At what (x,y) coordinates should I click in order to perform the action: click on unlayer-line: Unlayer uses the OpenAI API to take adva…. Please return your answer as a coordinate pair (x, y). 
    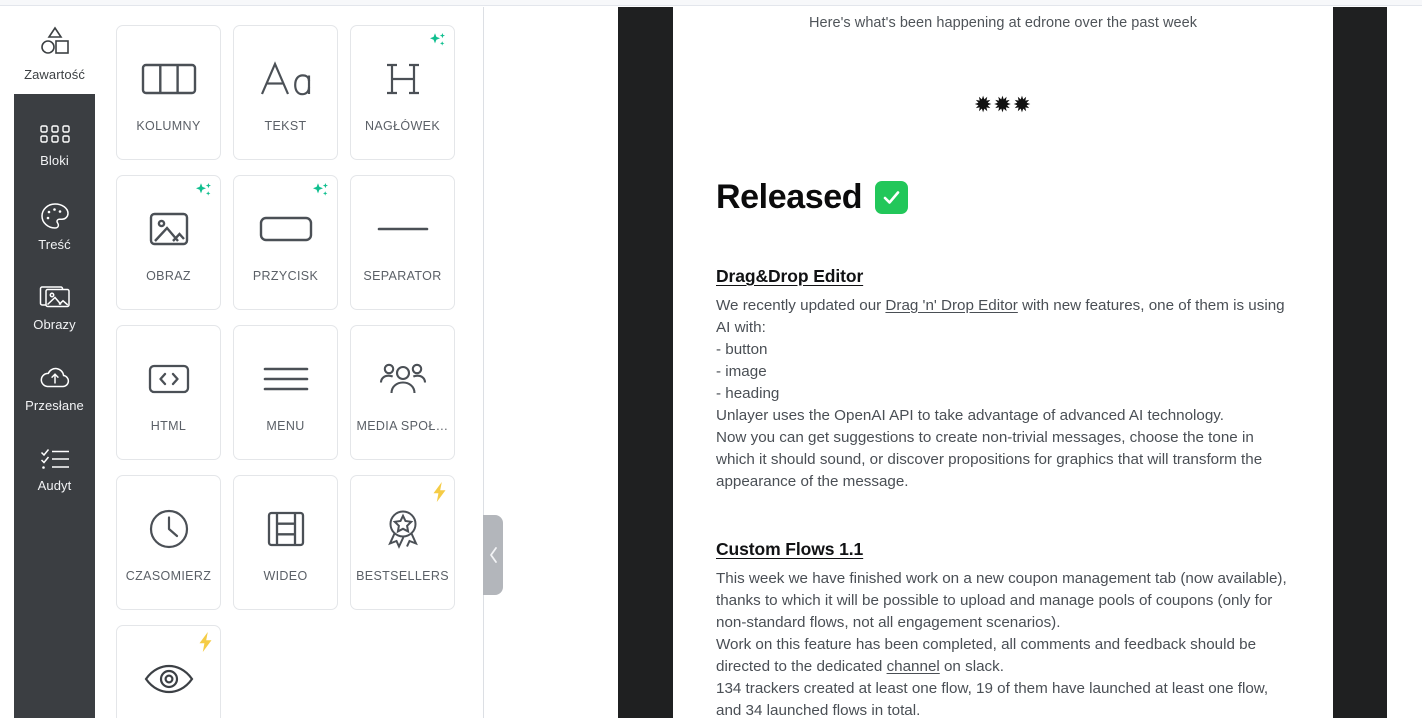
    Looking at the image, I should click on (970, 415).